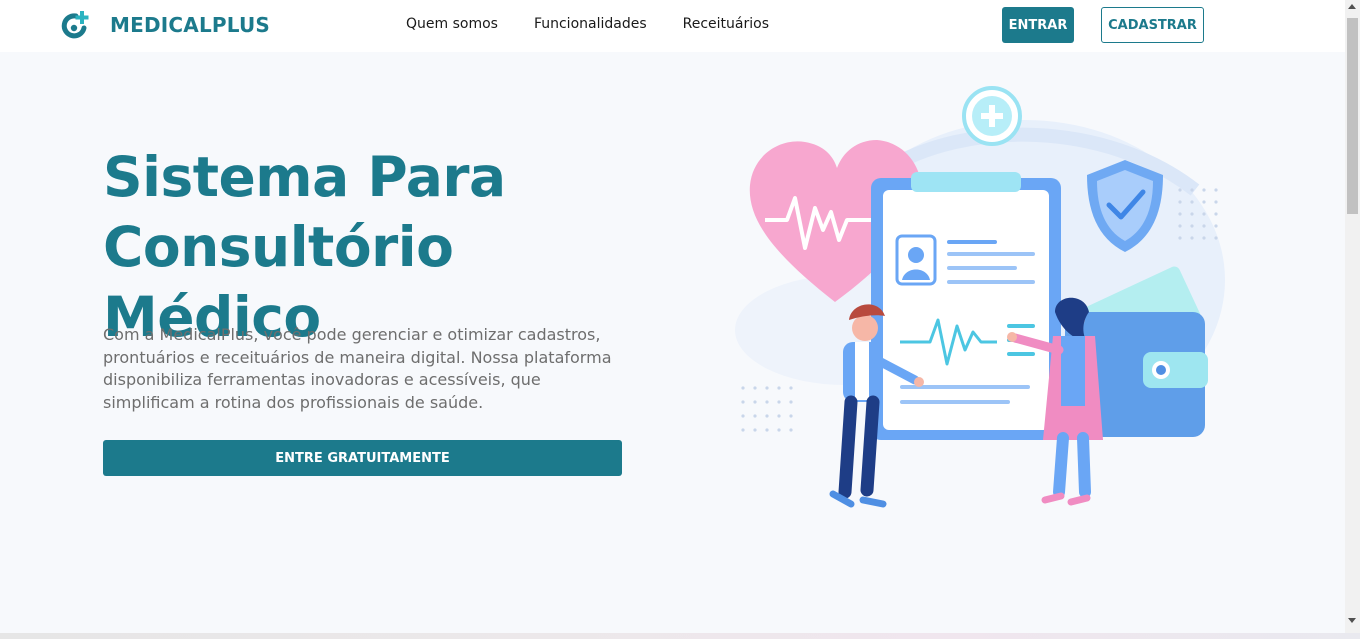 The height and width of the screenshot is (639, 1360). What do you see at coordinates (680, 636) in the screenshot?
I see `taskbar-edge` at bounding box center [680, 636].